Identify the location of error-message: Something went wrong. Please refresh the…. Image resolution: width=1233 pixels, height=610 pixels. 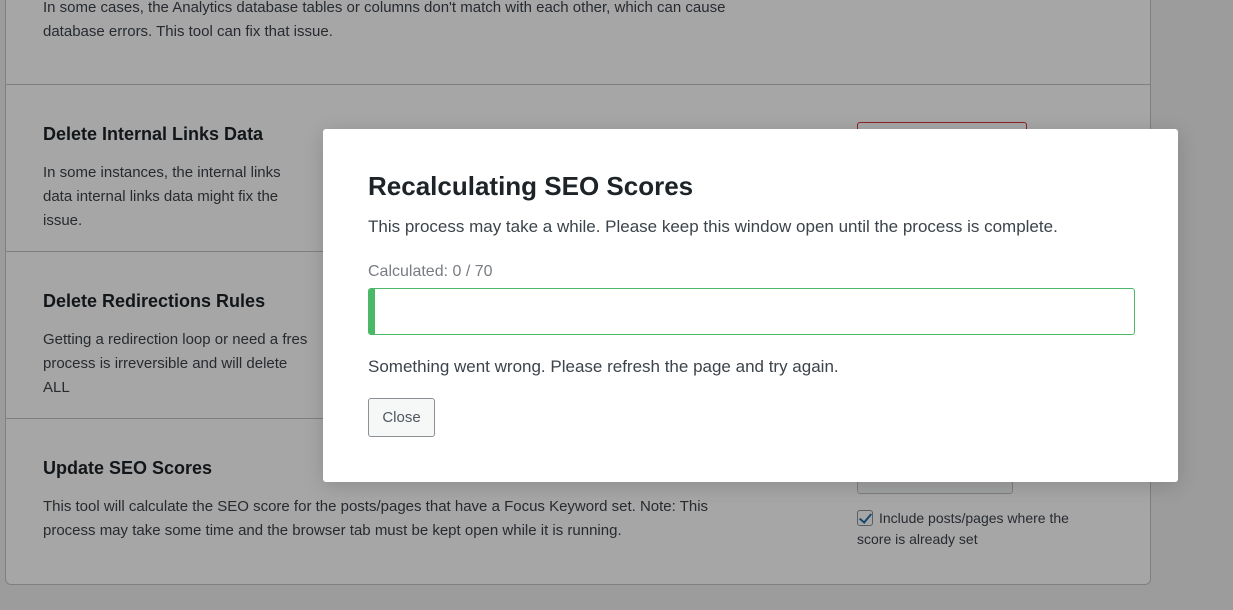
(603, 366).